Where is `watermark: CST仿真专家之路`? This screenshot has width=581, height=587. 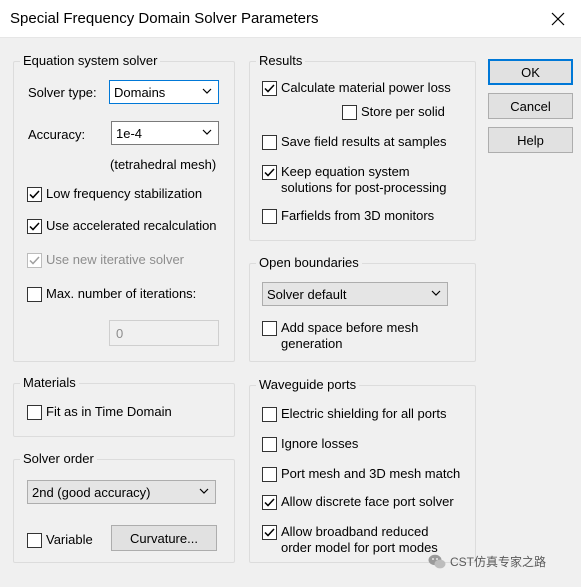
watermark: CST仿真专家之路 is located at coordinates (487, 561).